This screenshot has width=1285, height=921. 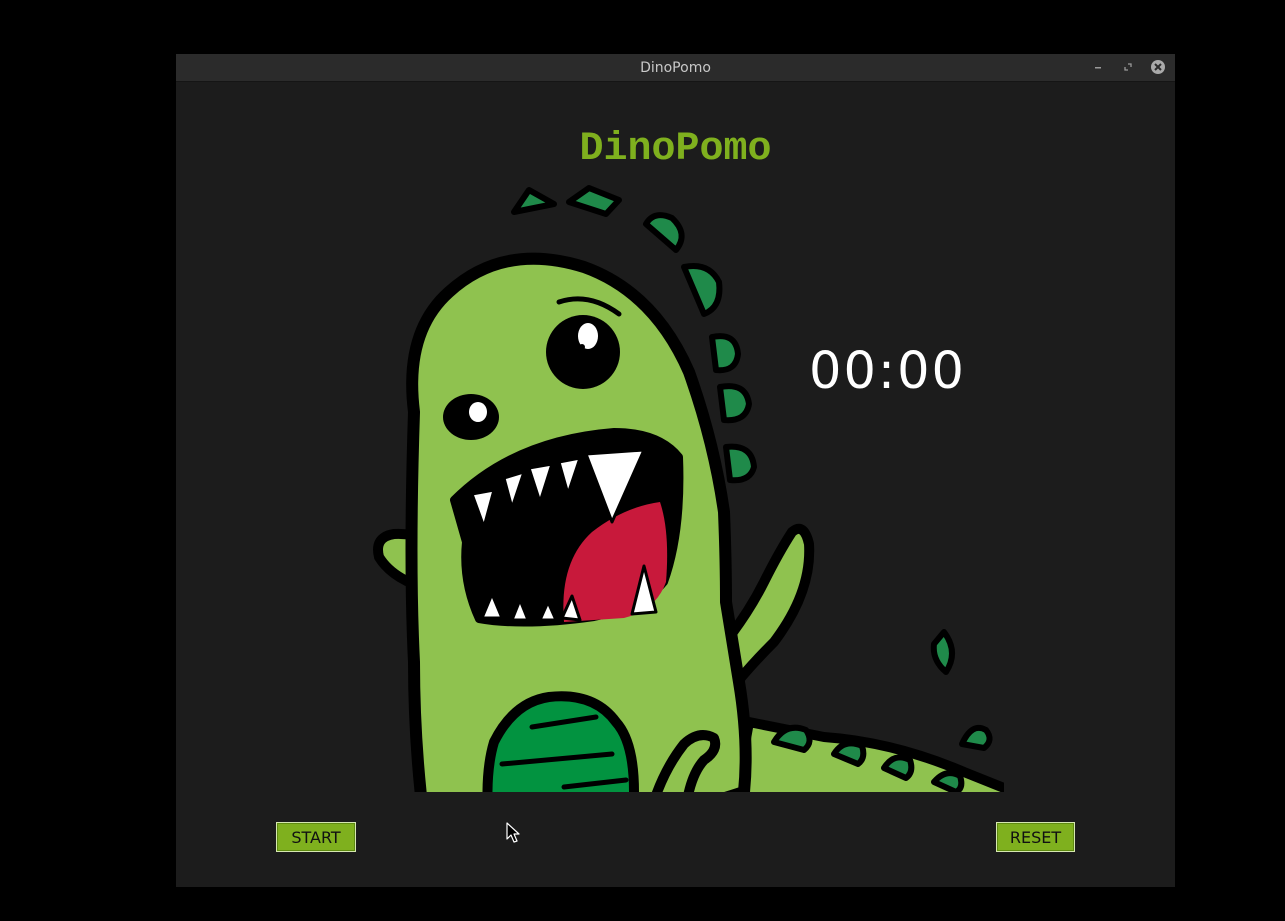 What do you see at coordinates (513, 832) in the screenshot?
I see `mouse-cursor-icon` at bounding box center [513, 832].